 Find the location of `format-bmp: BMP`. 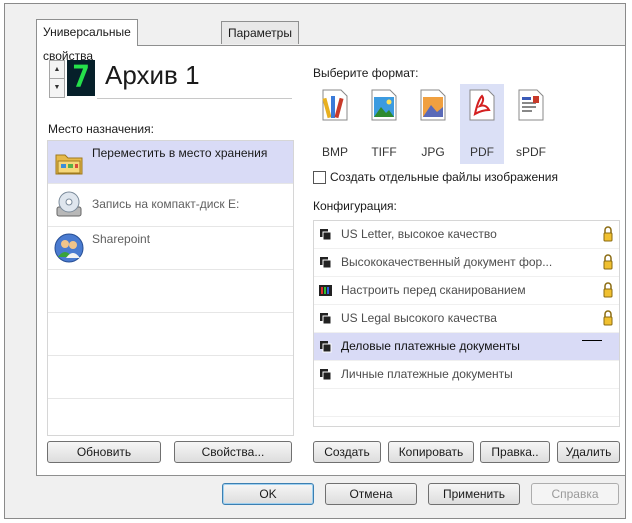

format-bmp: BMP is located at coordinates (335, 124).